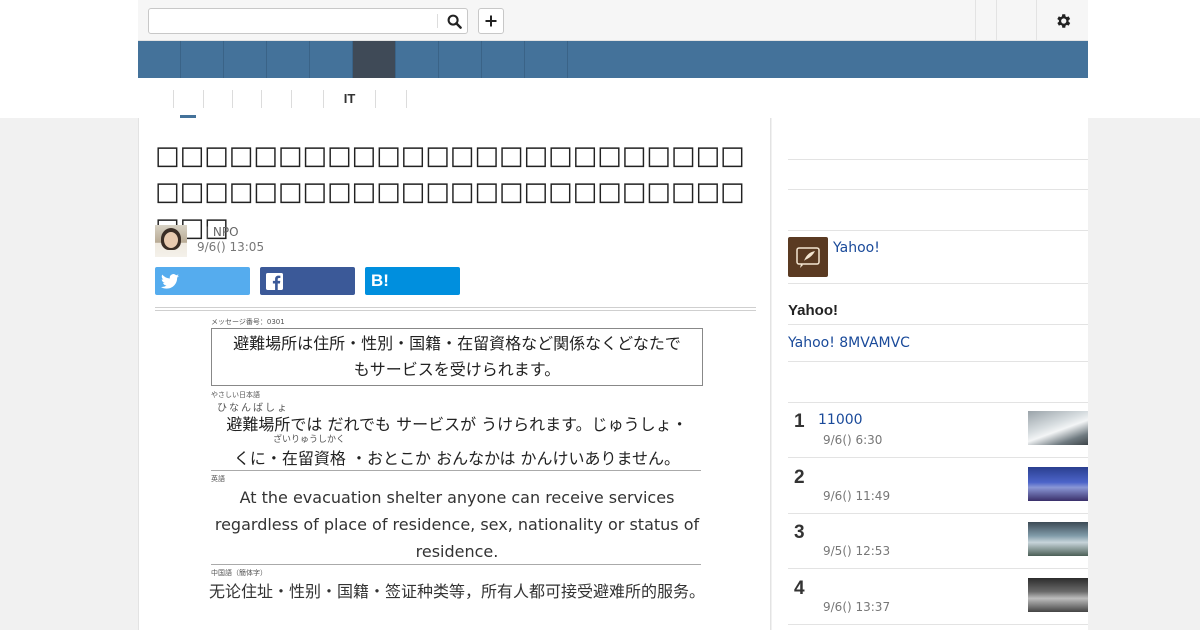 This screenshot has width=1200, height=630. Describe the element at coordinates (455, 309) in the screenshot. I see `article-divider` at that location.